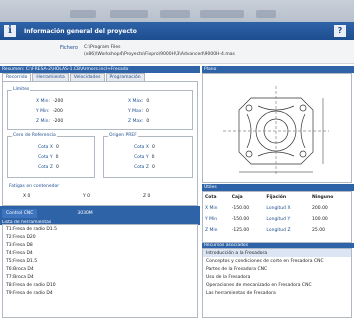 The width and height of the screenshot is (354, 318). What do you see at coordinates (277, 277) in the screenshot?
I see `list-item: Uso de la Fresadora` at bounding box center [277, 277].